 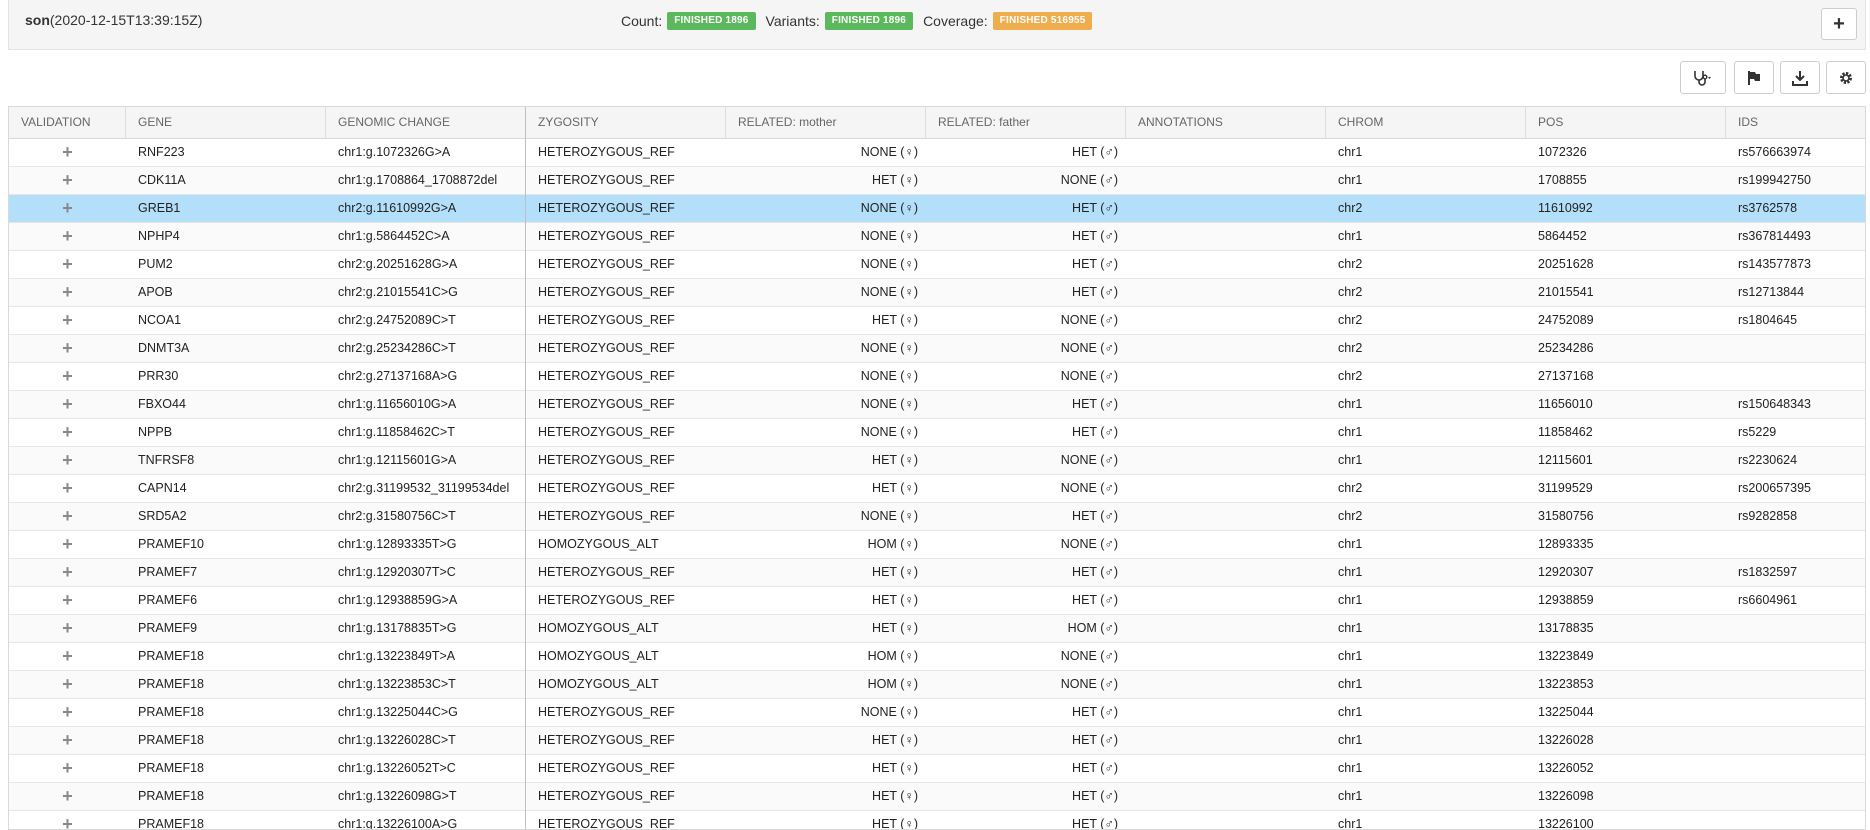 What do you see at coordinates (67, 122) in the screenshot?
I see `column-header-validation: VALIDATION` at bounding box center [67, 122].